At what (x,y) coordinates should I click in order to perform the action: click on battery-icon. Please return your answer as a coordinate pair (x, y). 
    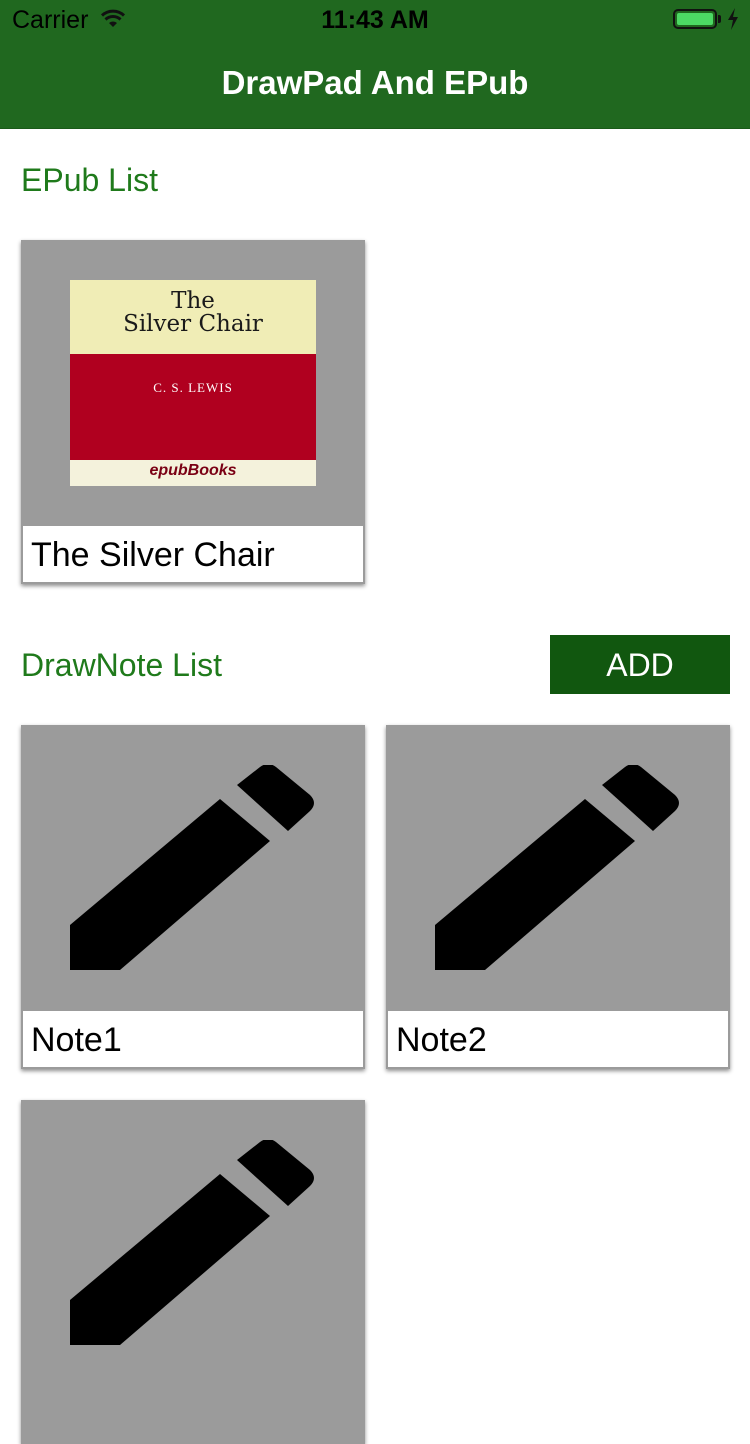
    Looking at the image, I should click on (695, 19).